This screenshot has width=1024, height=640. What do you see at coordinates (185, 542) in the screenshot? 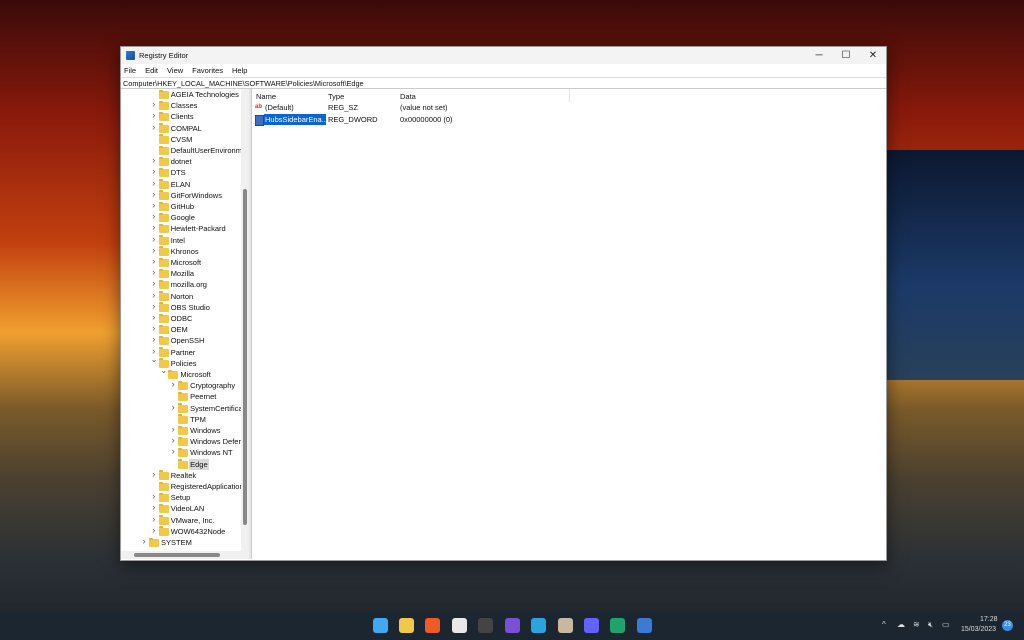
I see `tree-item: › SYSTEM` at bounding box center [185, 542].